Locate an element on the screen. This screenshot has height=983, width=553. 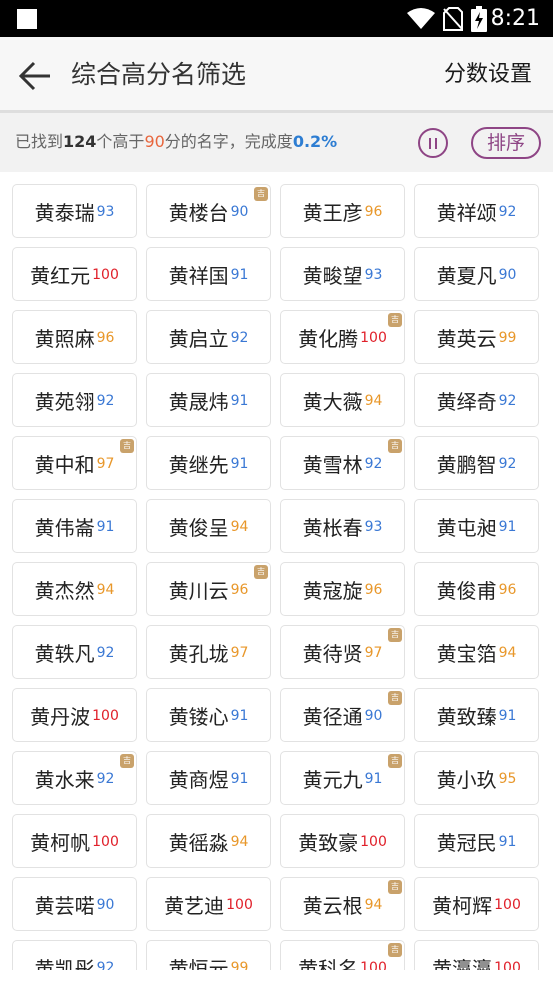
name-card: 黄恒元 99 is located at coordinates (208, 955).